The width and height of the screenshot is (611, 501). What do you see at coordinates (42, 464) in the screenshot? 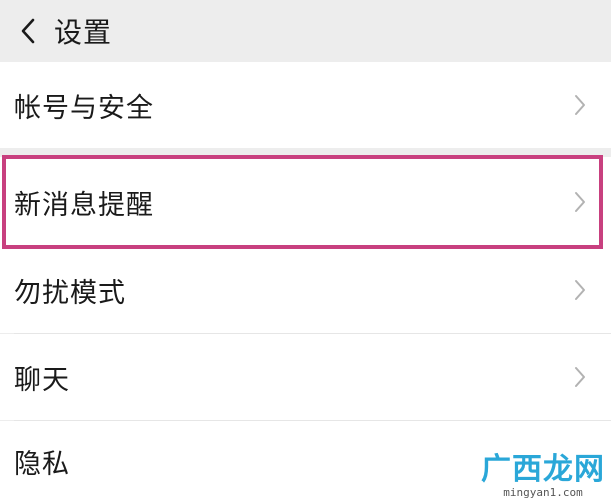
I see `settings-item-label: 隐私` at bounding box center [42, 464].